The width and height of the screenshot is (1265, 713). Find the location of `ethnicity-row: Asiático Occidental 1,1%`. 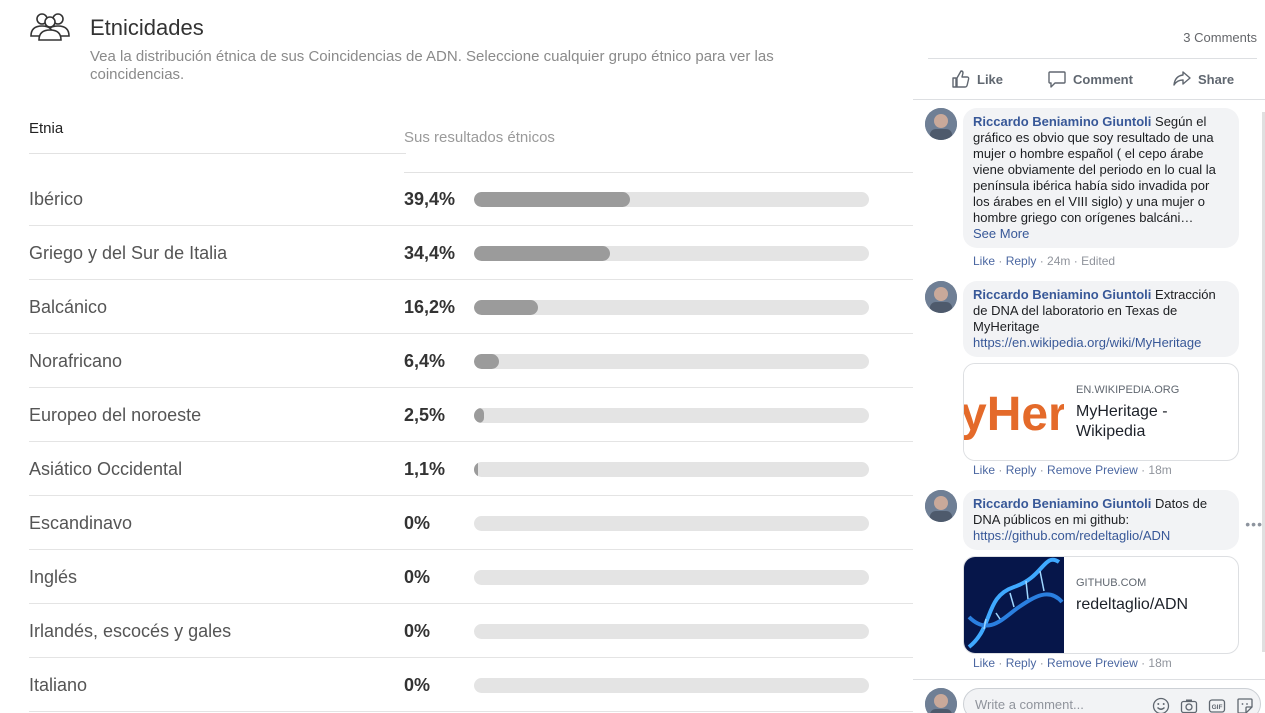

ethnicity-row: Asiático Occidental 1,1% is located at coordinates (456, 469).